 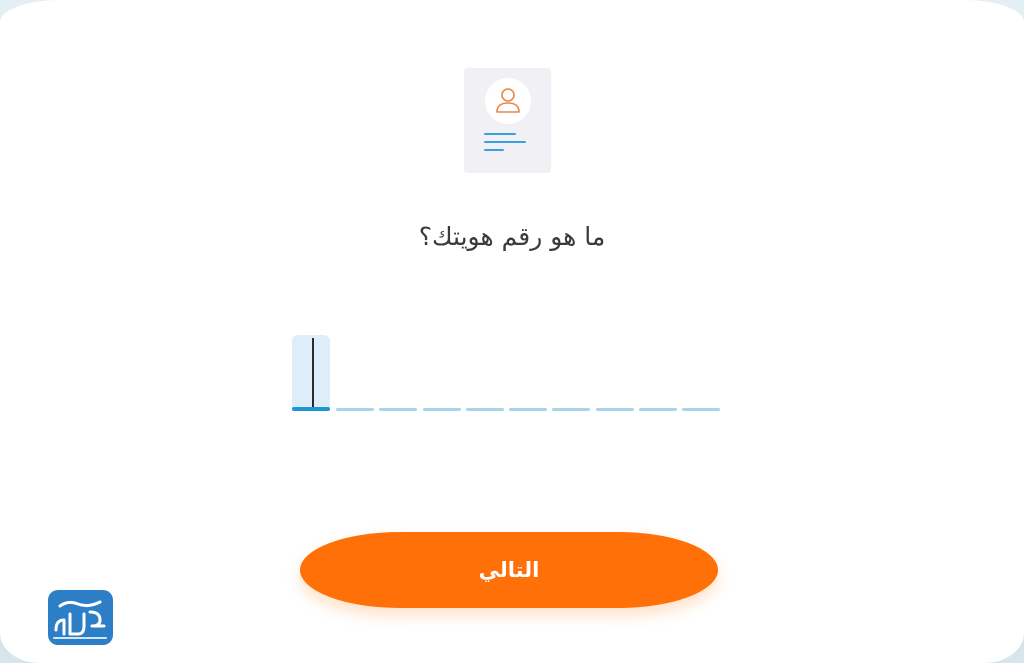 I want to click on site-logo, so click(x=80, y=617).